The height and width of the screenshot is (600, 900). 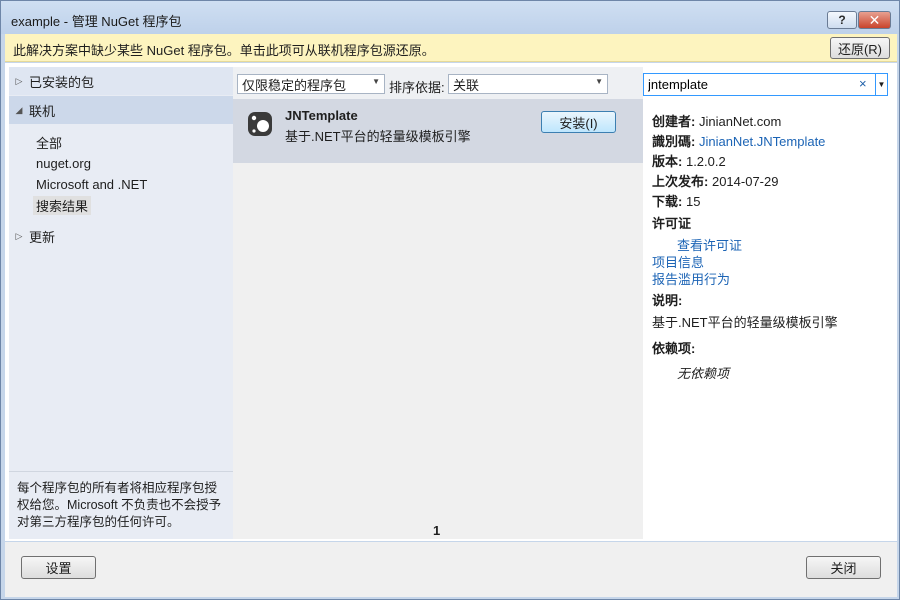 What do you see at coordinates (674, 141) in the screenshot?
I see `id-label: 識別碼:` at bounding box center [674, 141].